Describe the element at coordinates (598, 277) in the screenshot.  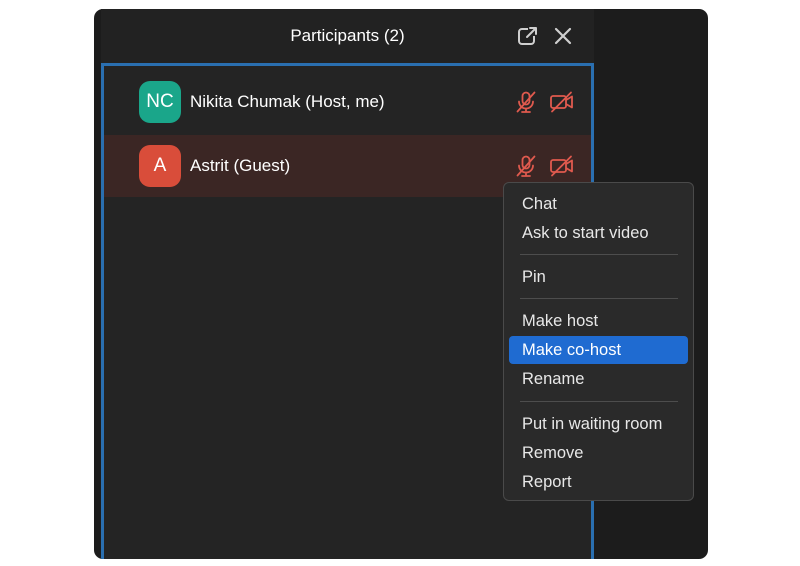
I see `menu-item-pin: Pin` at that location.